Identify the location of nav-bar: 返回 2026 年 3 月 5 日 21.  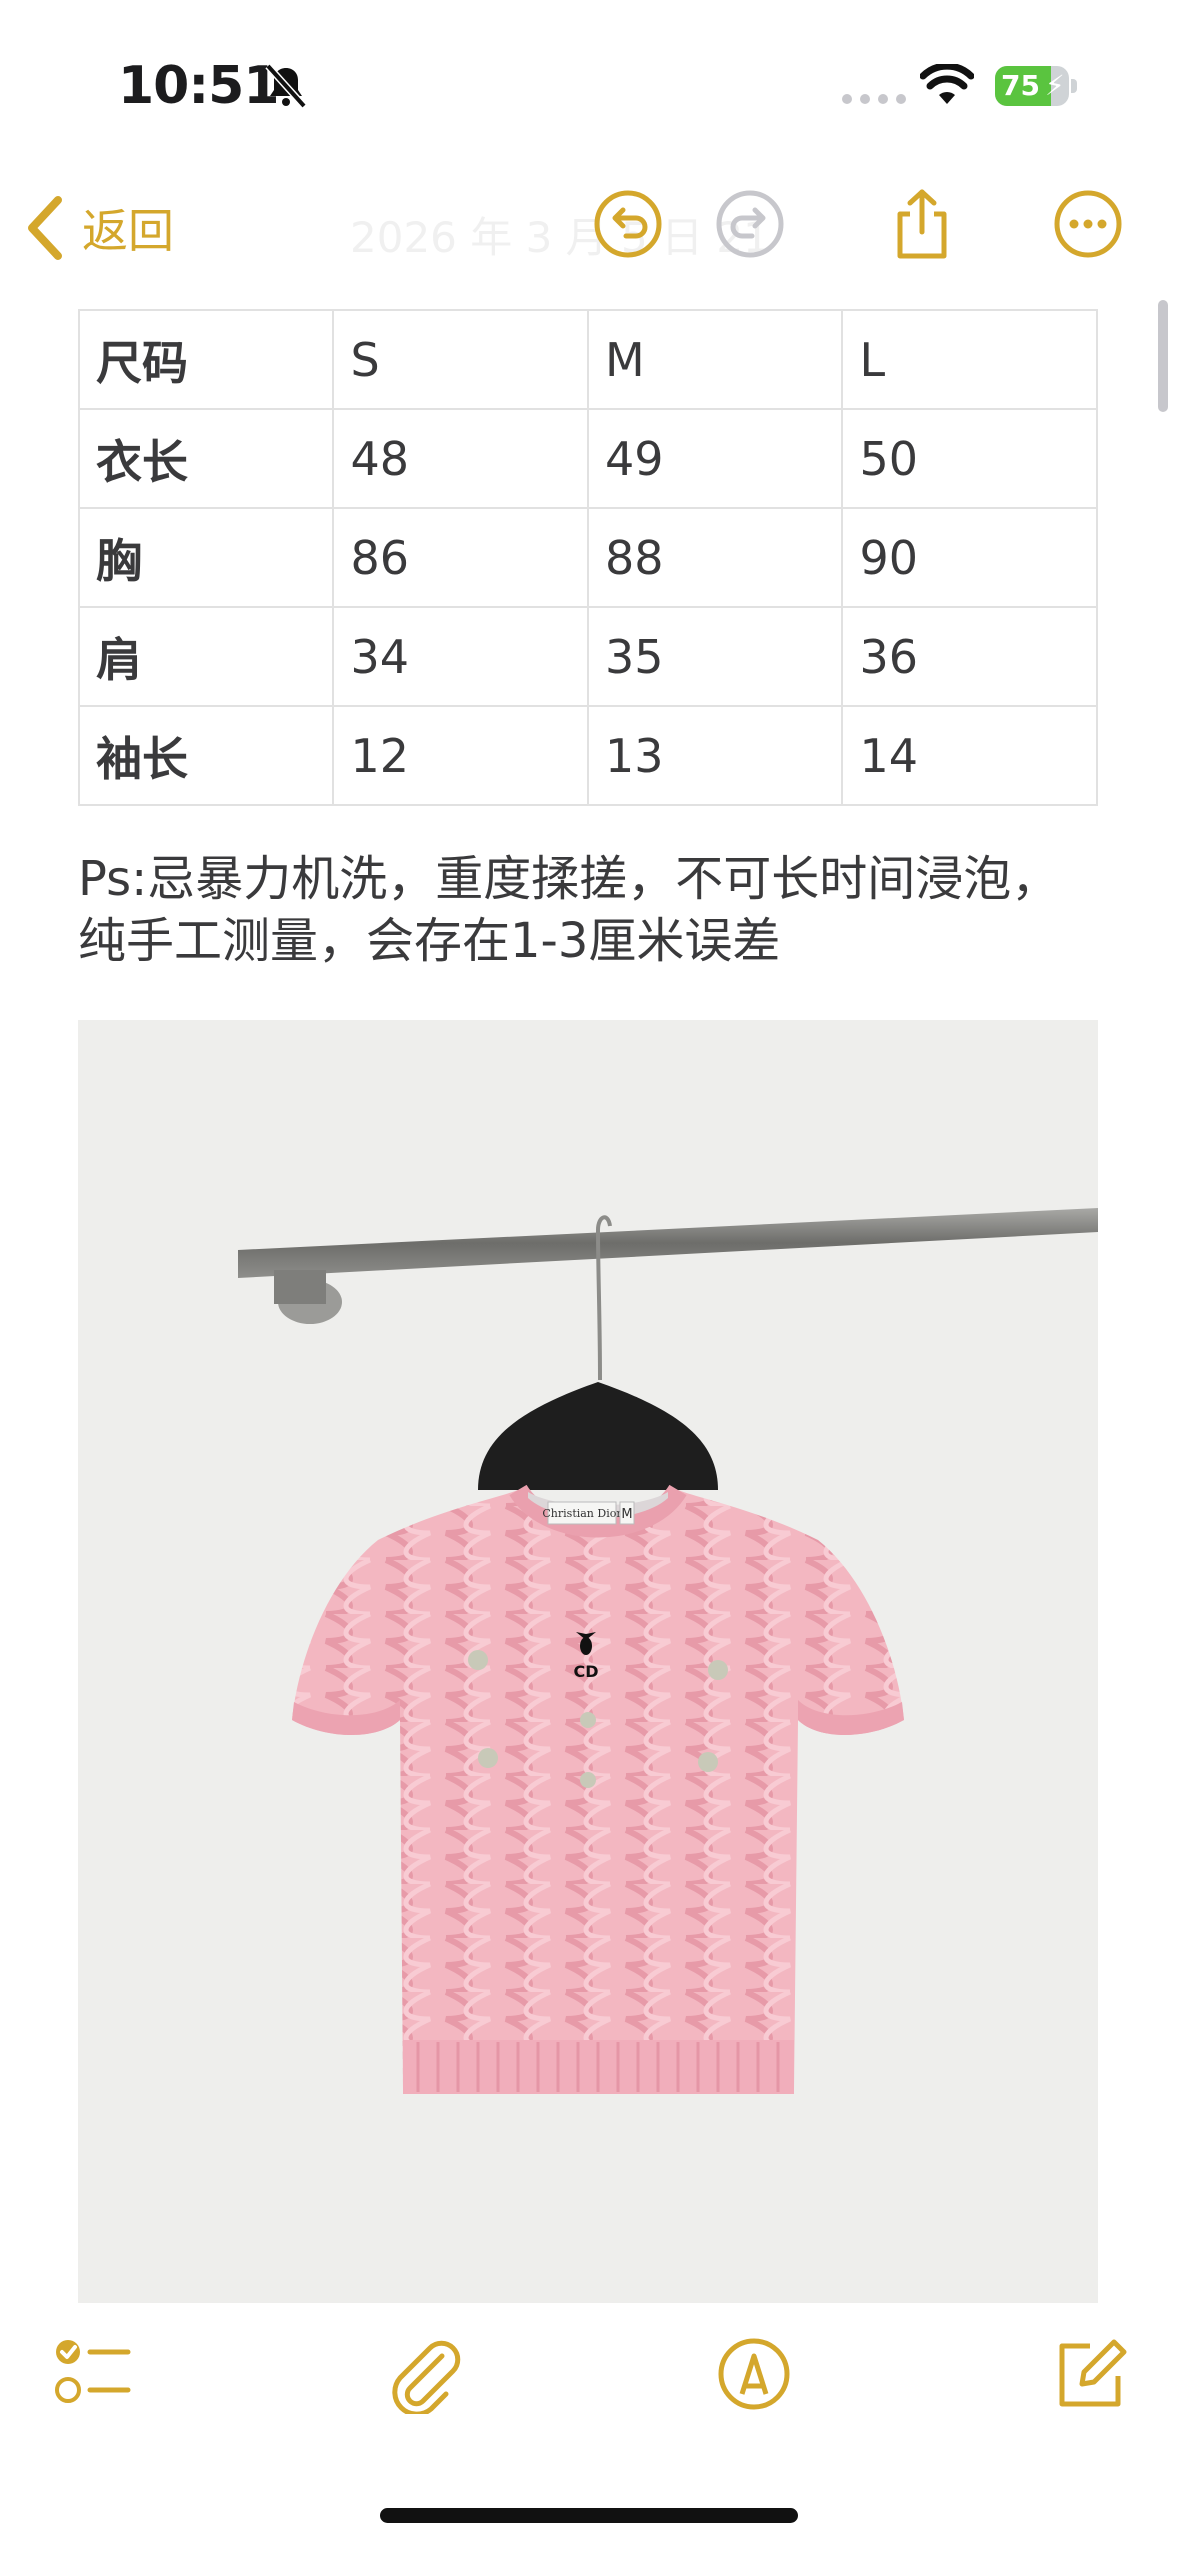
(589, 230).